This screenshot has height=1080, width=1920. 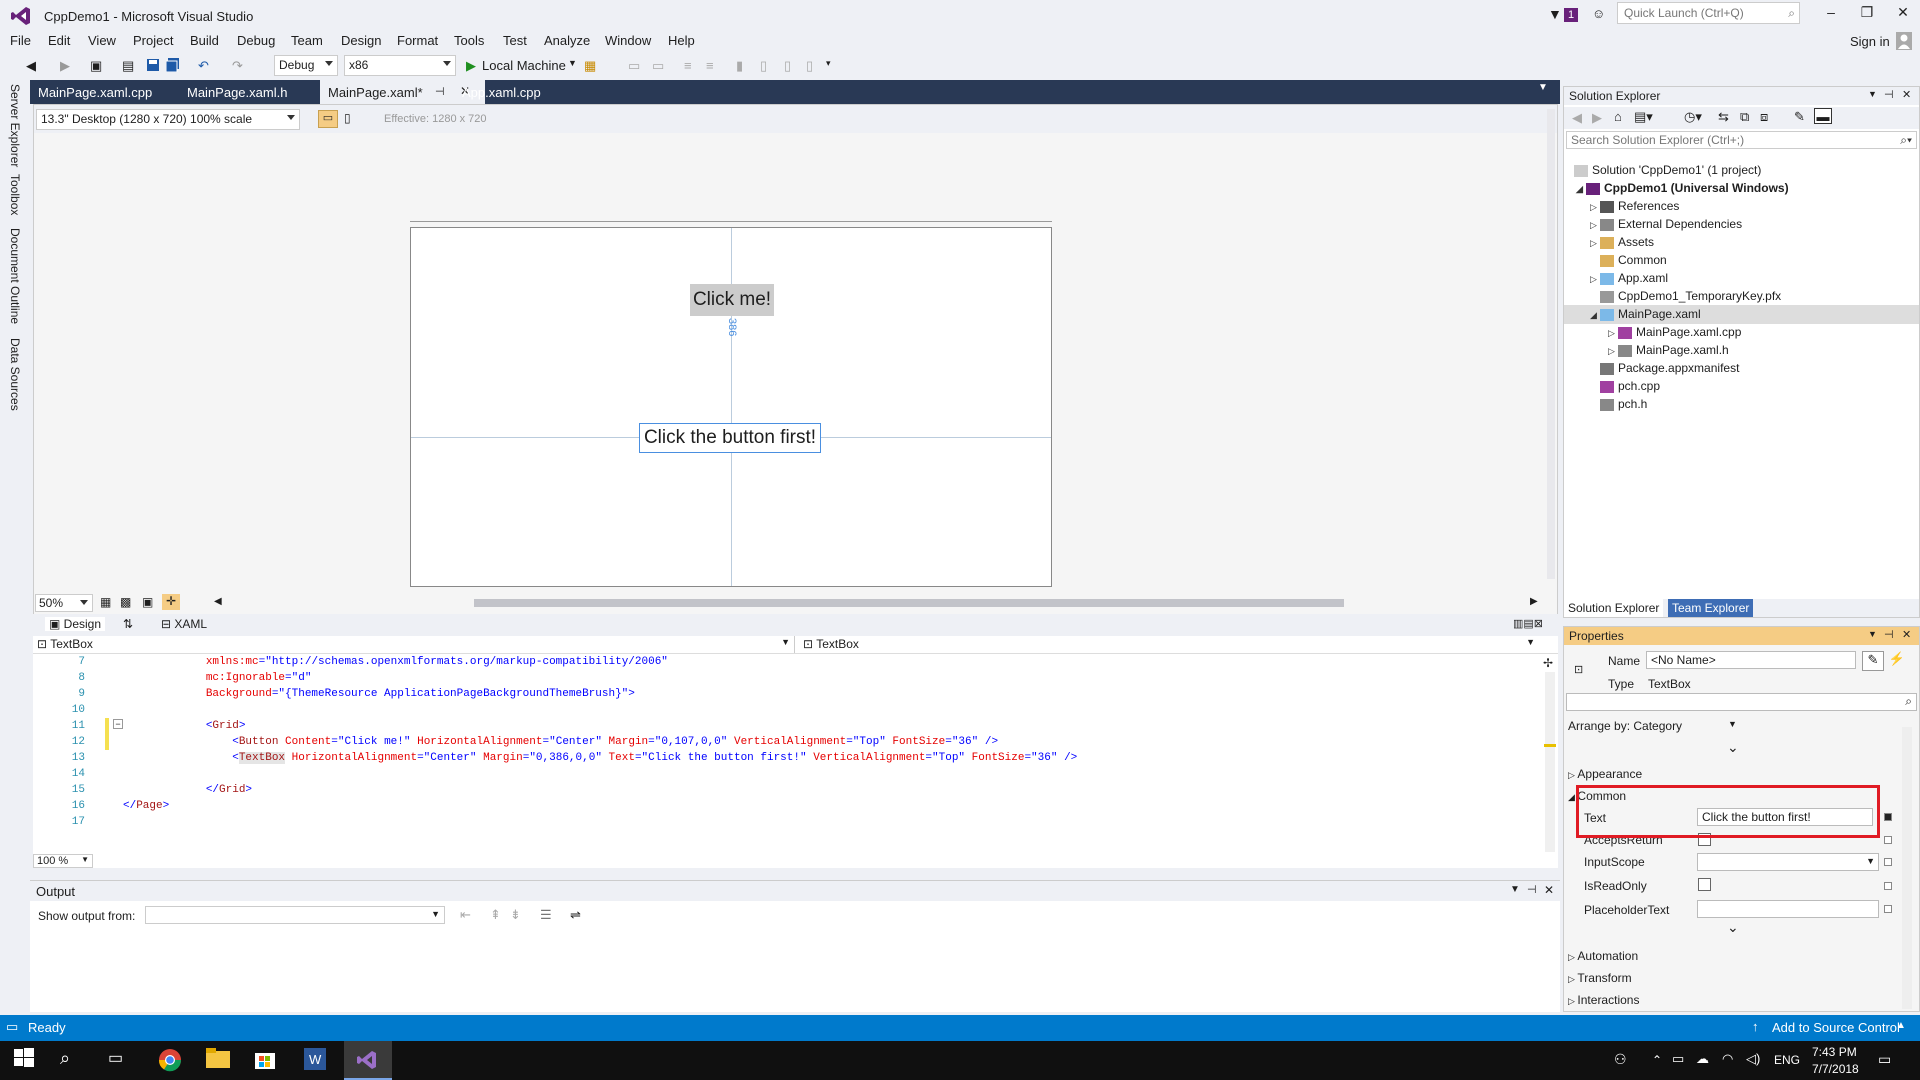 I want to click on solution-configuration-select: Debug, so click(x=306, y=65).